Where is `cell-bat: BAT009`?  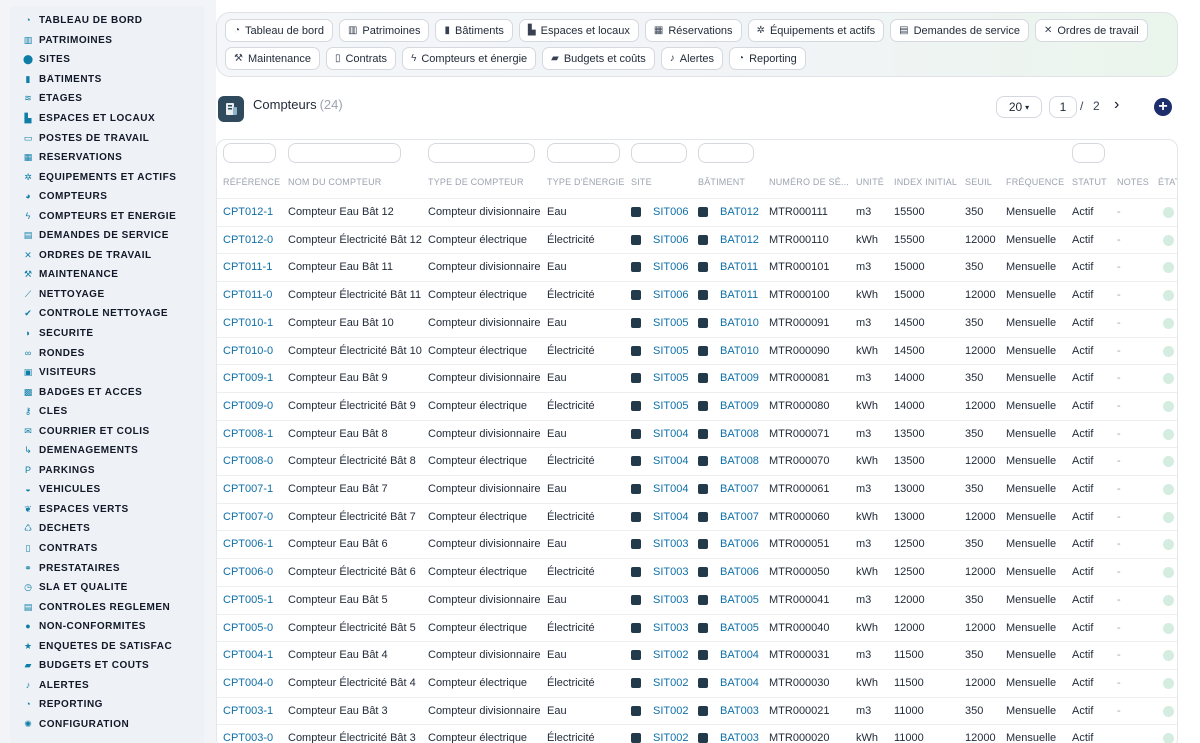 cell-bat: BAT009 is located at coordinates (739, 378).